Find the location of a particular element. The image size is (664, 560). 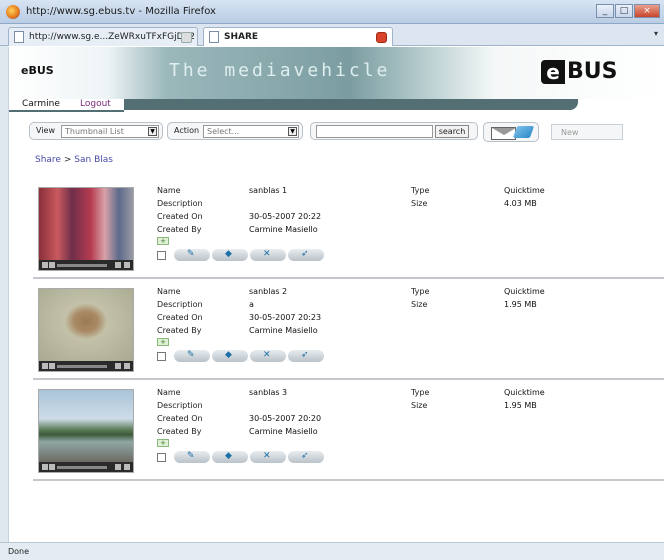

breadcrumb: Share > San Blas is located at coordinates (74, 160).